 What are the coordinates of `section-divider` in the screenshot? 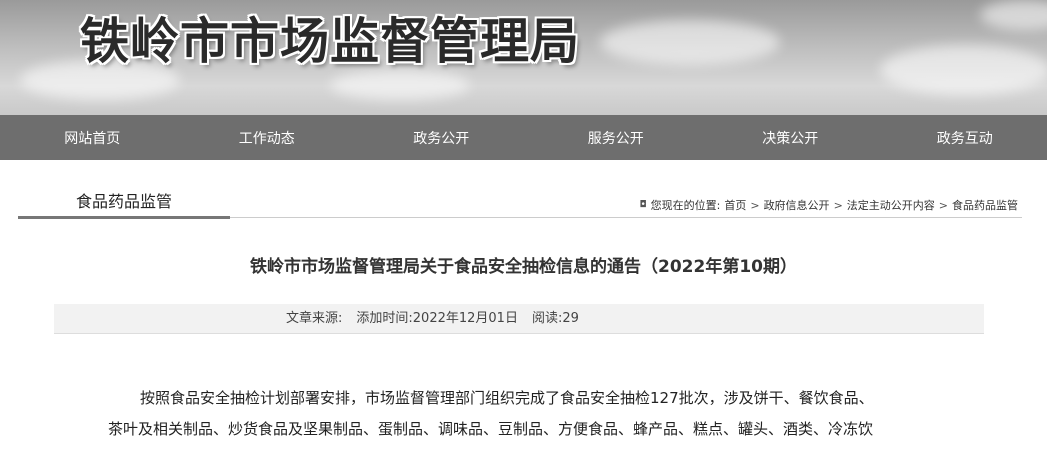 It's located at (626, 217).